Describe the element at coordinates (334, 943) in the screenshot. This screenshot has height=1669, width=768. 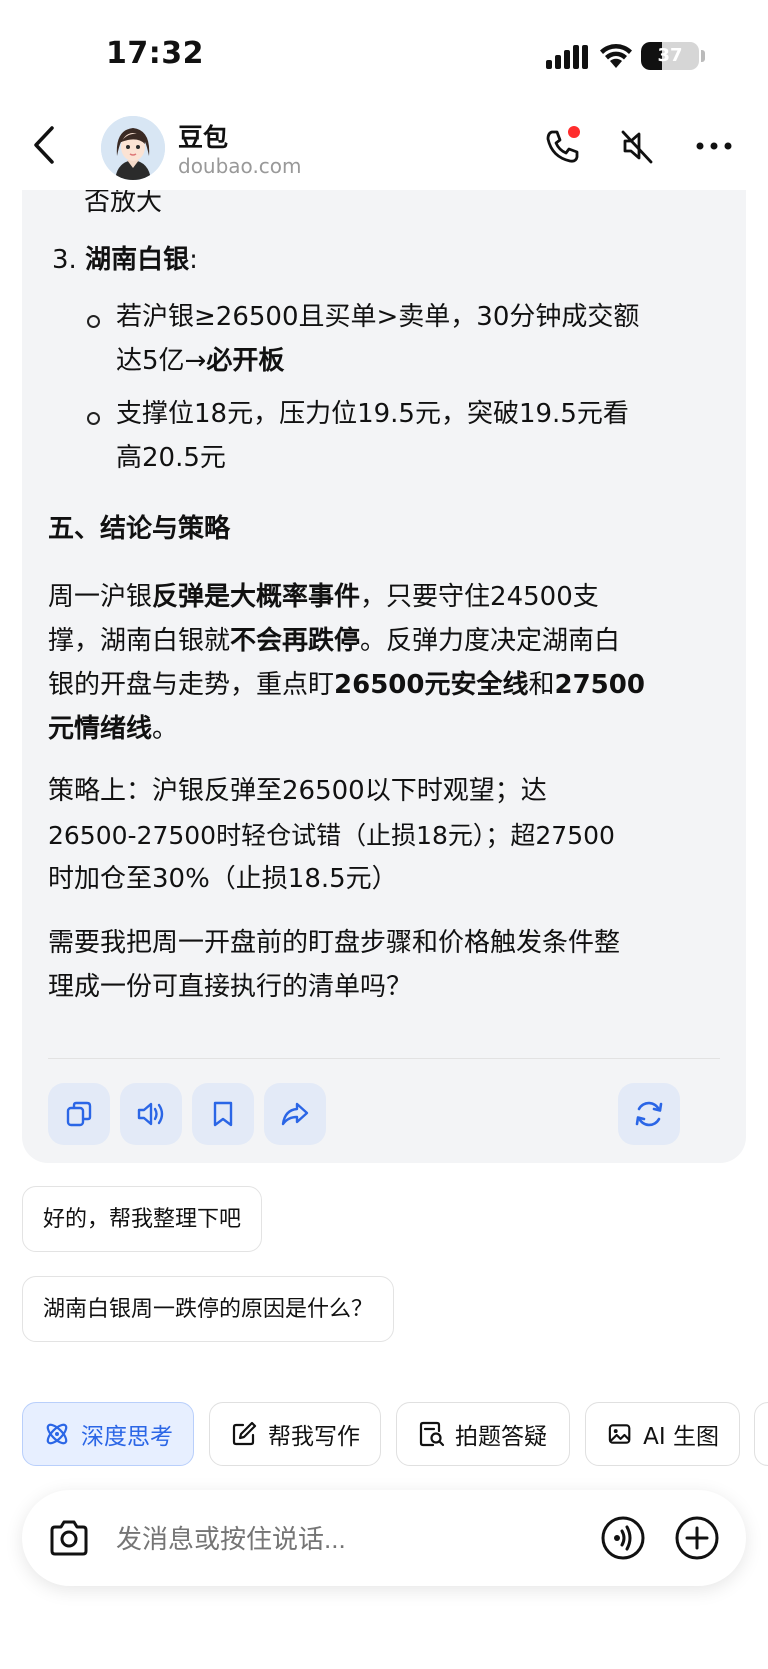
I see `paragraph-line: 需要我把周一开盘前的盯盘步骤和价格触发条件整` at that location.